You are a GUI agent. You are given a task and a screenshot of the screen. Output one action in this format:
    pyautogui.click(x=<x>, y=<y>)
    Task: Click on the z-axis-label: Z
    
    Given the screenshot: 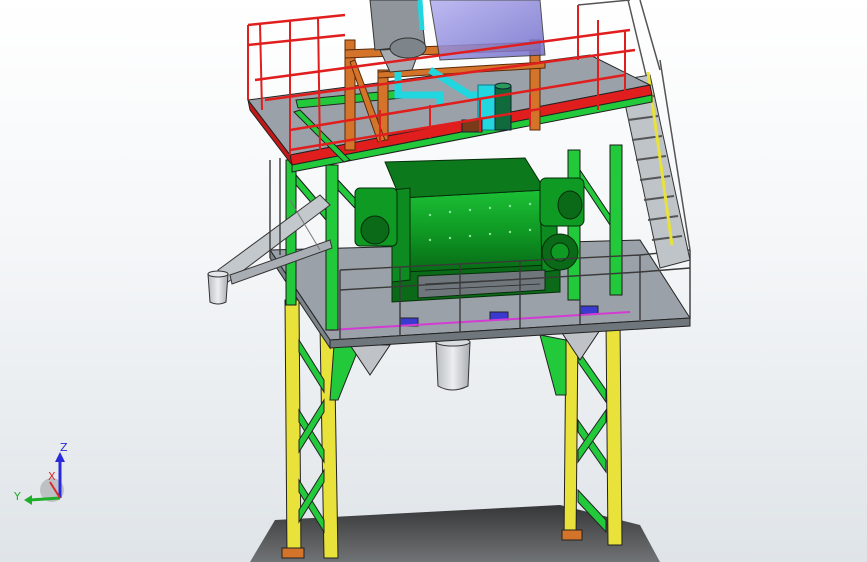 What is the action you would take?
    pyautogui.click(x=64, y=447)
    